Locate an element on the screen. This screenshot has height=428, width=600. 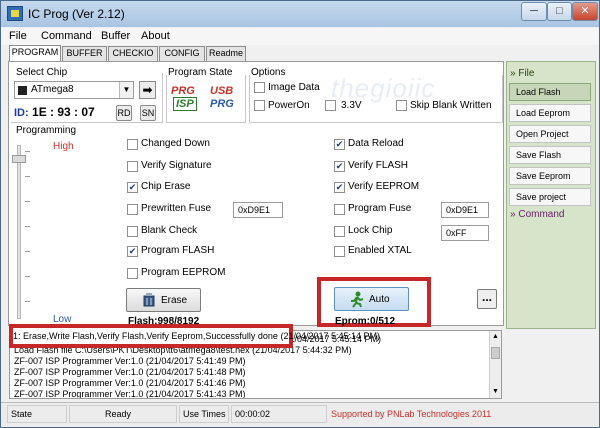
usb-logo-bottom: PRG is located at coordinates (222, 104).